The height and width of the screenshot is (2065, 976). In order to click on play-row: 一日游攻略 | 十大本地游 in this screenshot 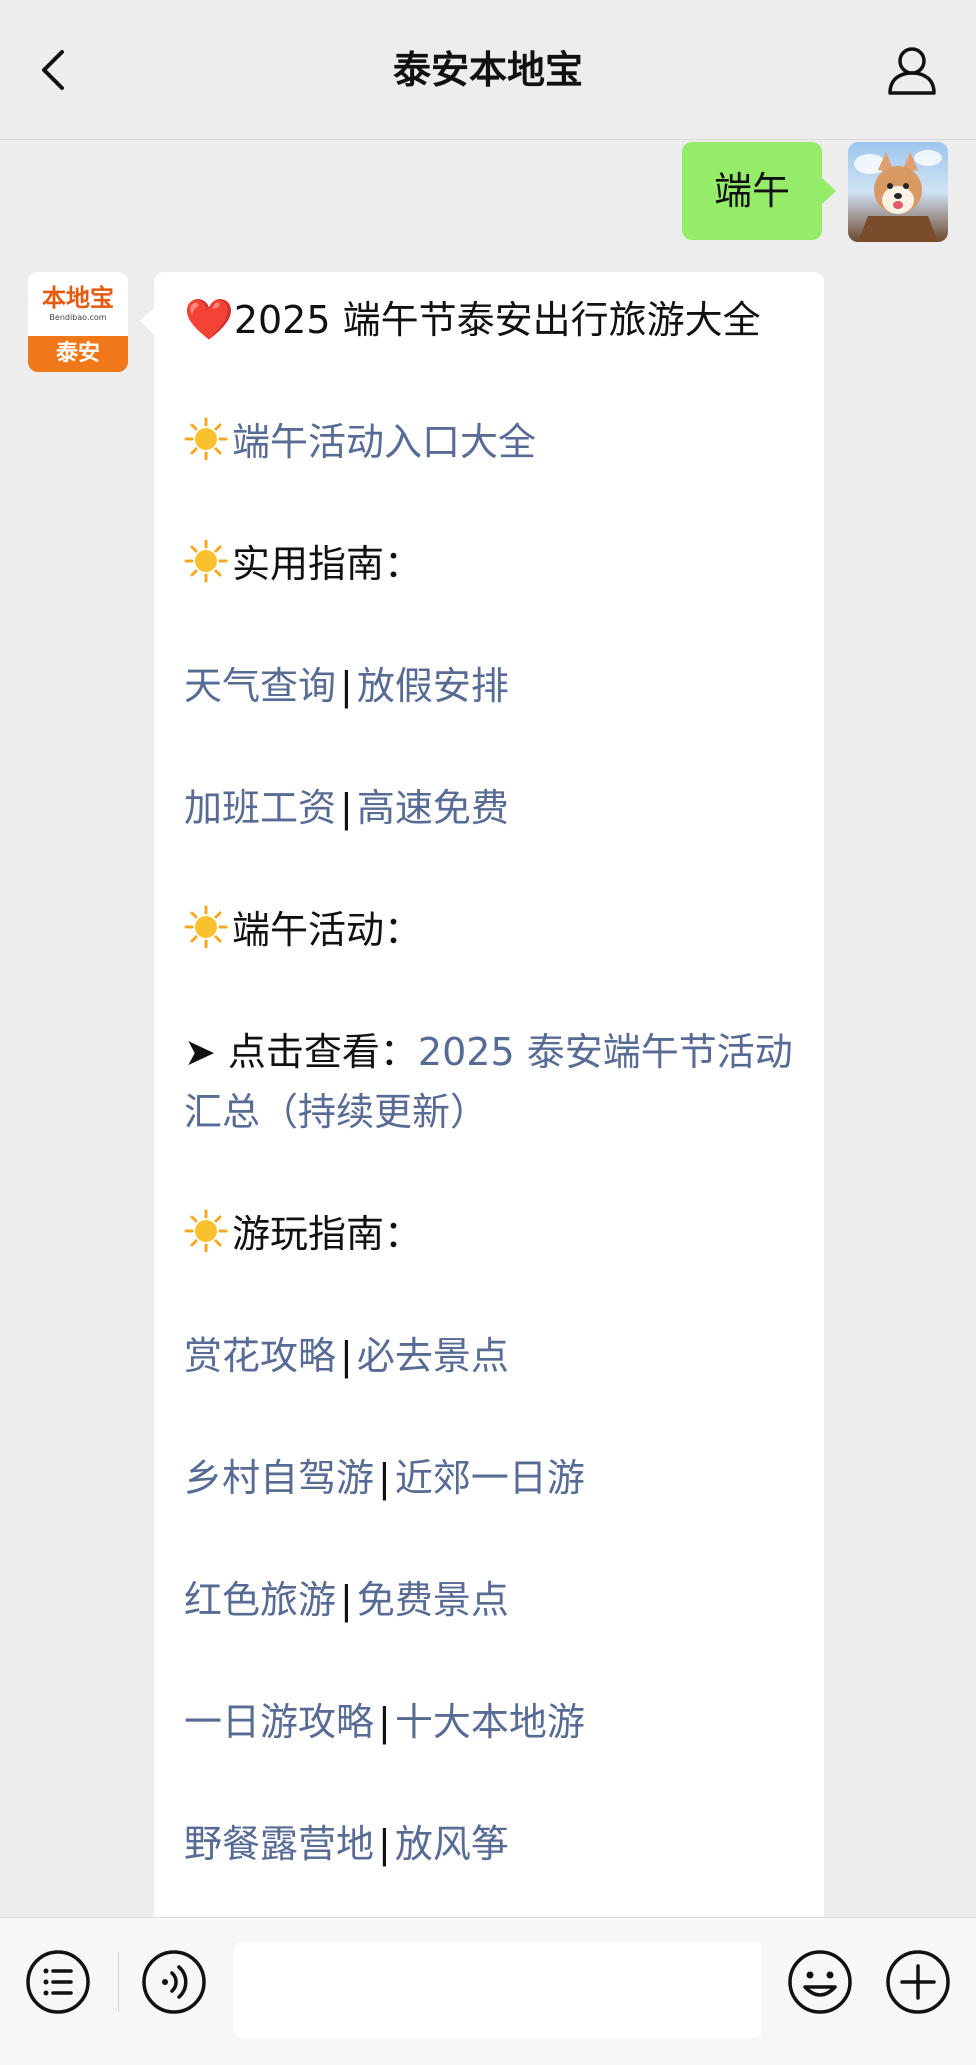, I will do `click(489, 1722)`.